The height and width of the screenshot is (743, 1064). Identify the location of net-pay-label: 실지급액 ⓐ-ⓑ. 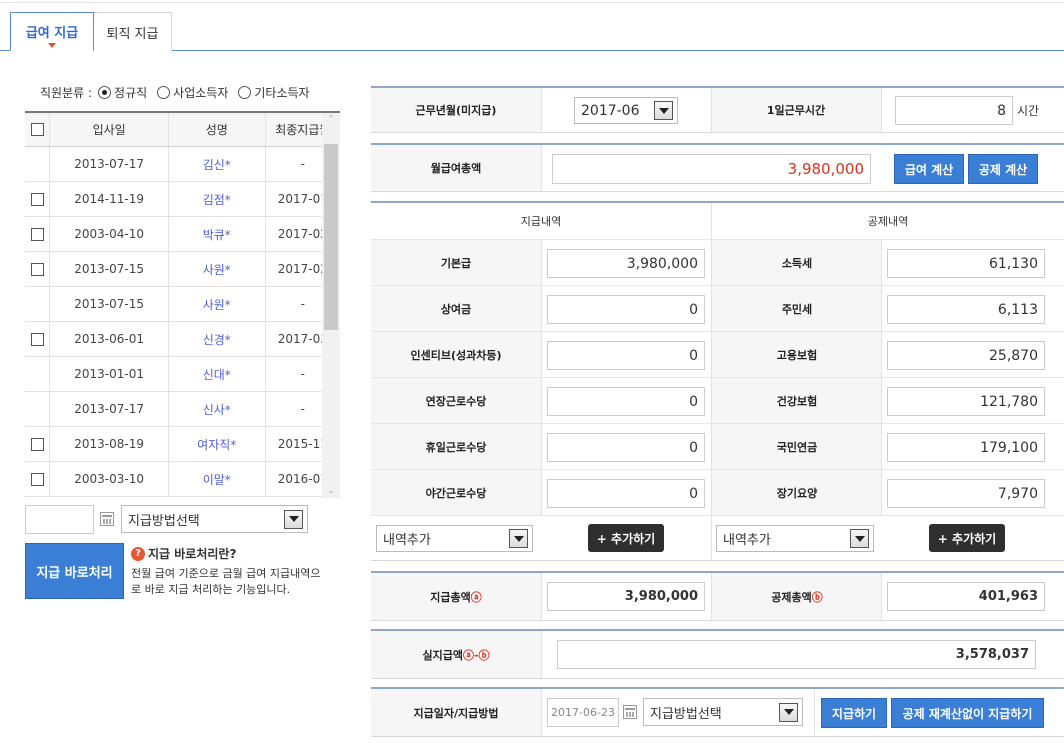
(456, 654).